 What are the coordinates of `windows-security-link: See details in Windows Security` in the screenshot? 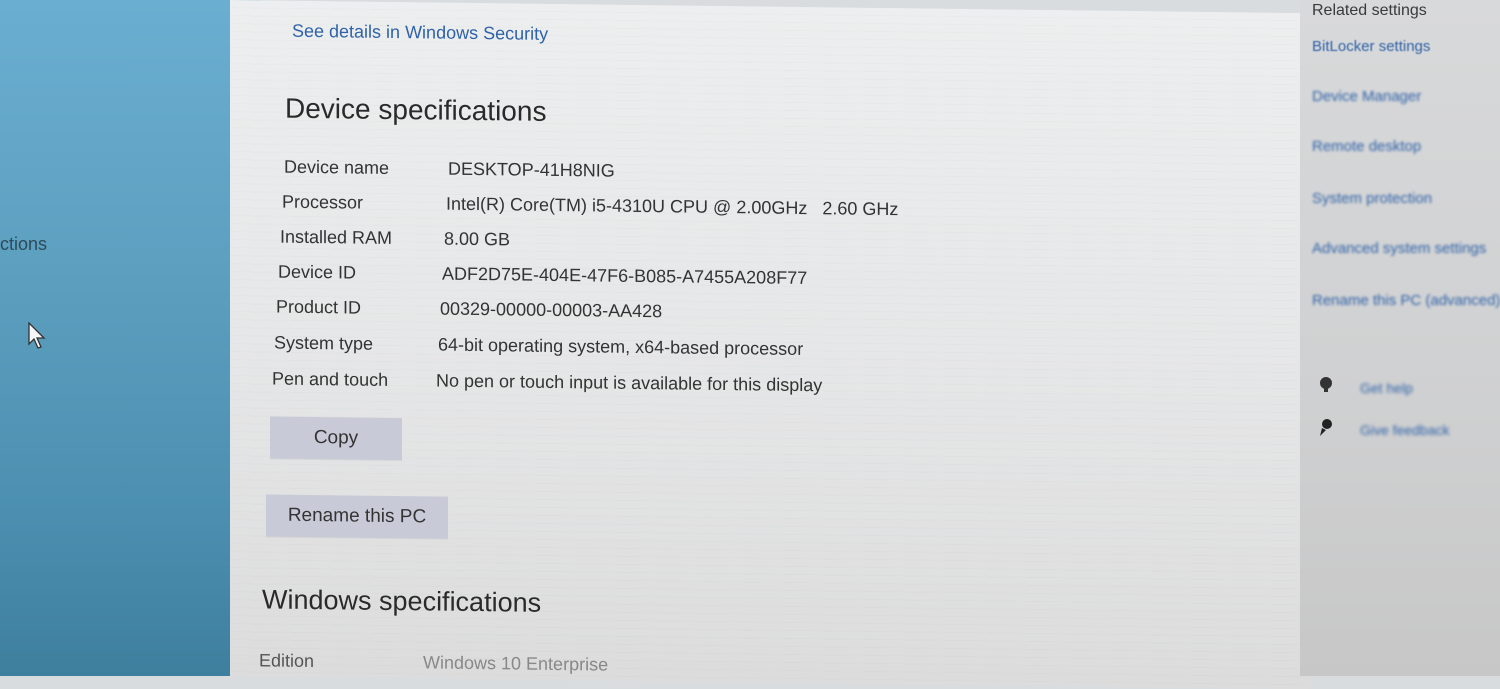 It's located at (420, 33).